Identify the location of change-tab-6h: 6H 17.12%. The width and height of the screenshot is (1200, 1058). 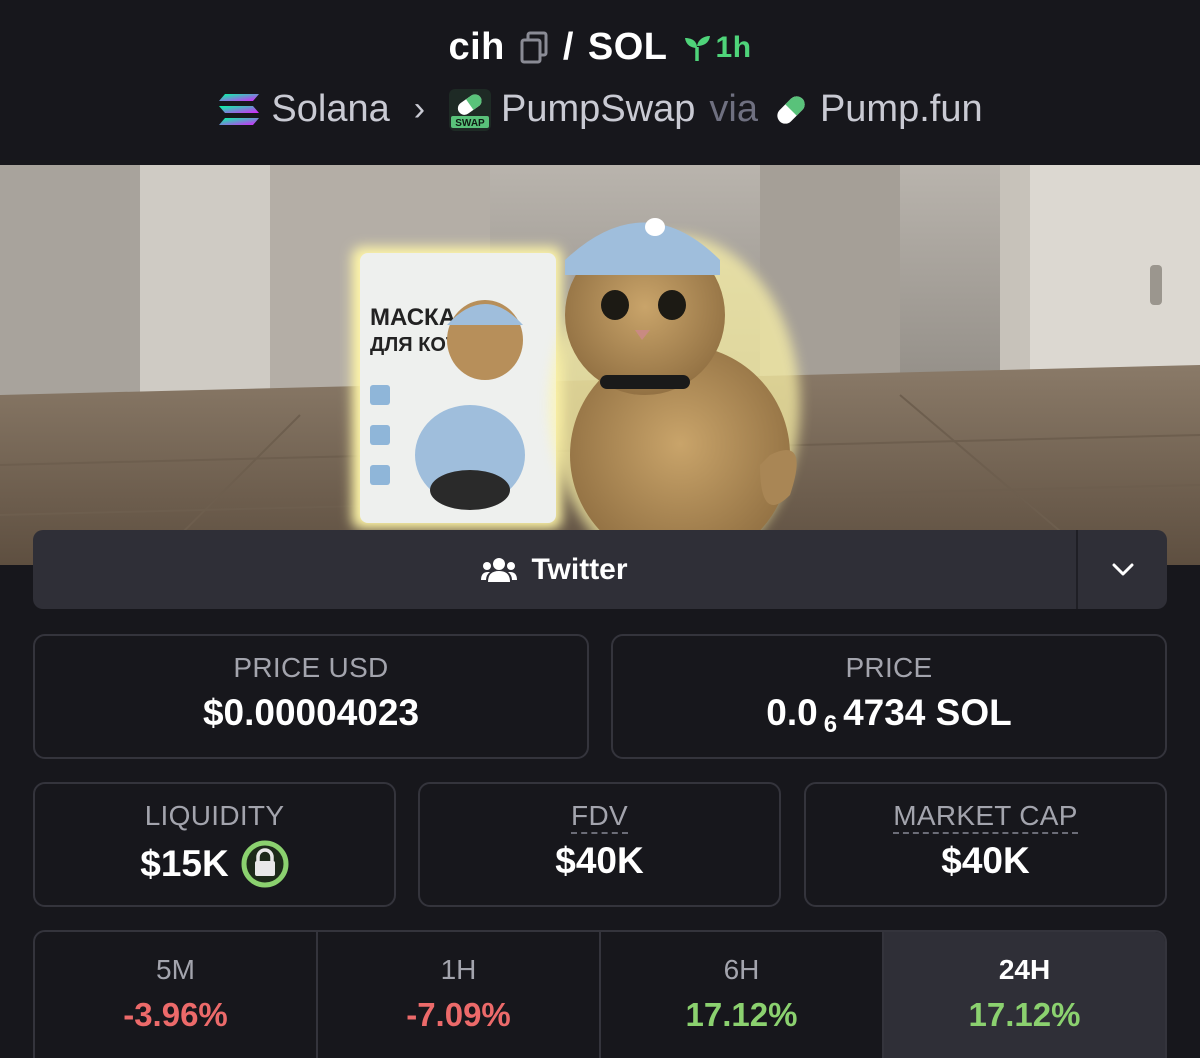
(742, 995).